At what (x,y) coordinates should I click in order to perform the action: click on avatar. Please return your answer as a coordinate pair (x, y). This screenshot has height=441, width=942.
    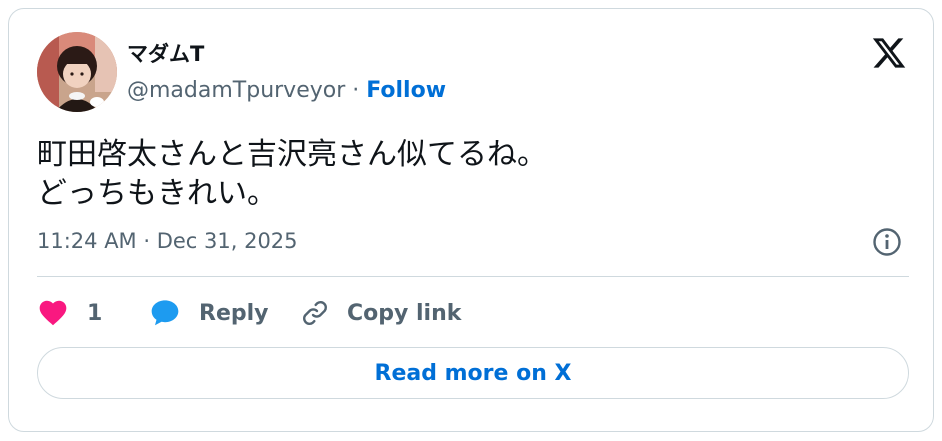
    Looking at the image, I should click on (77, 72).